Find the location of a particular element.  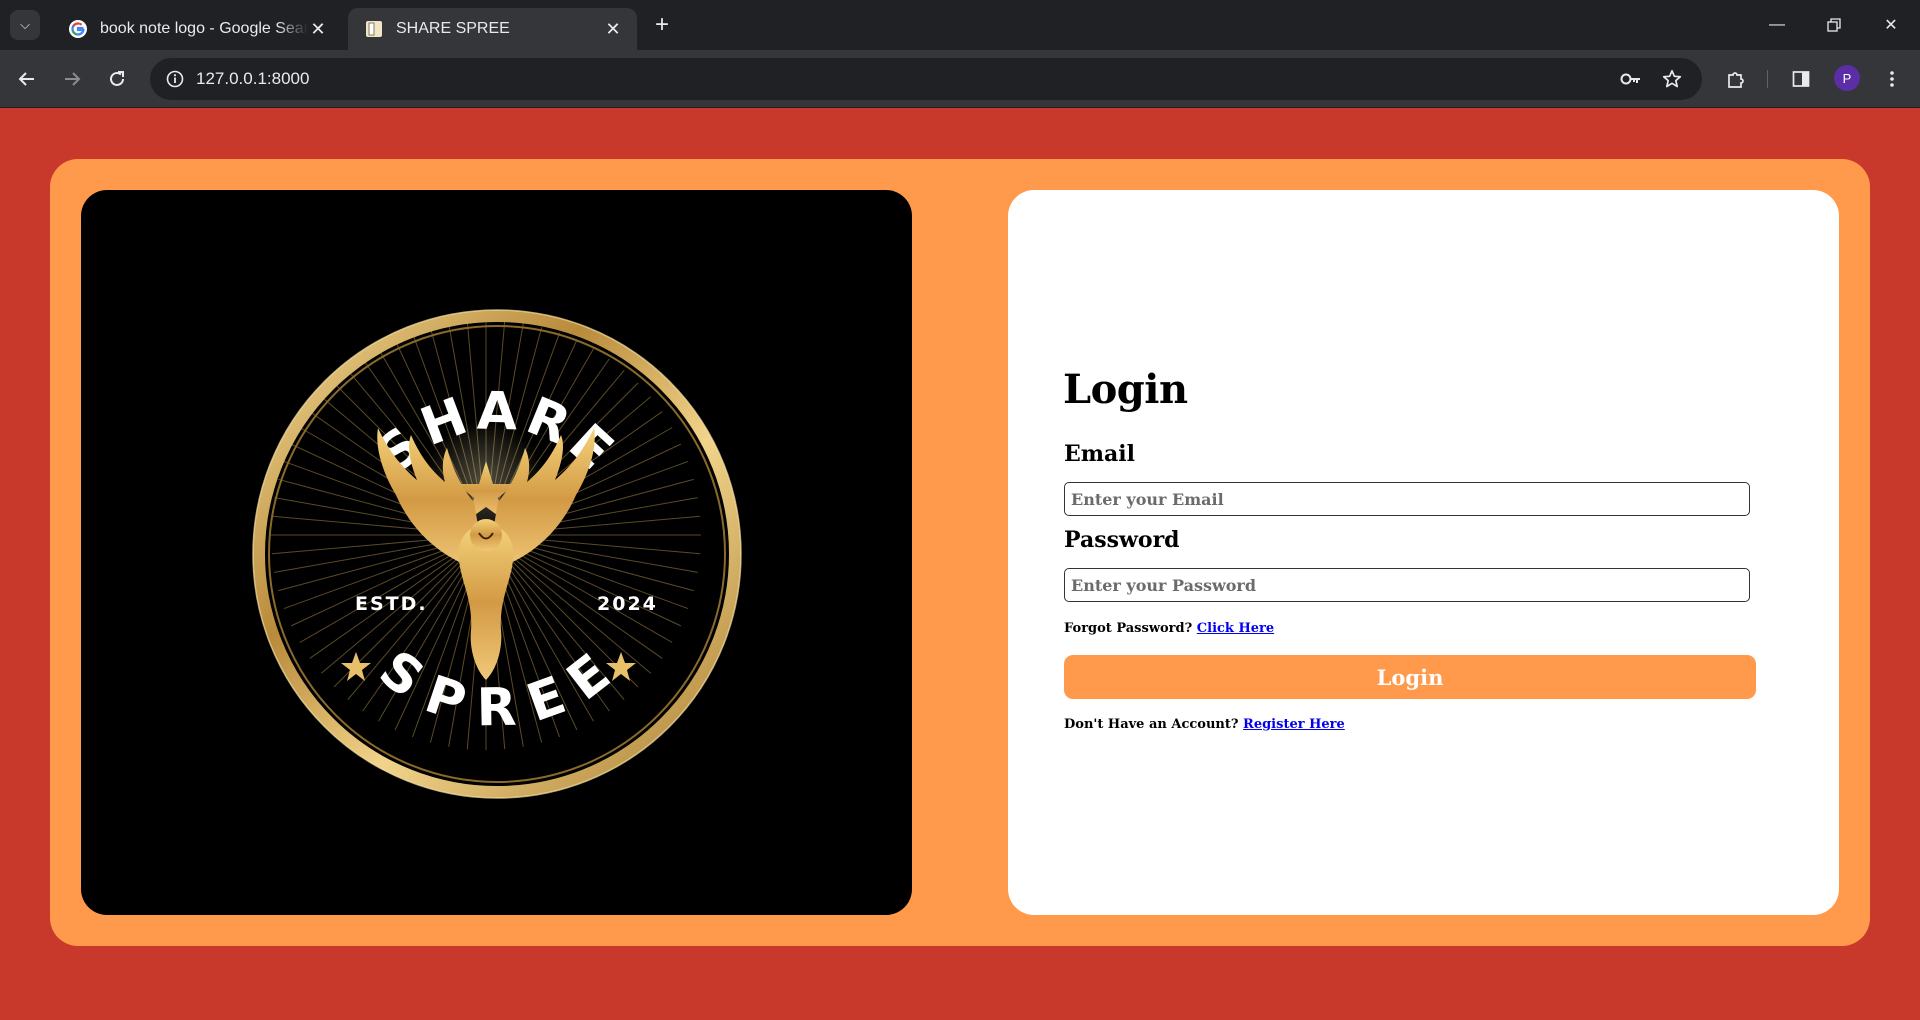

new-tab-button: + is located at coordinates (662, 26).